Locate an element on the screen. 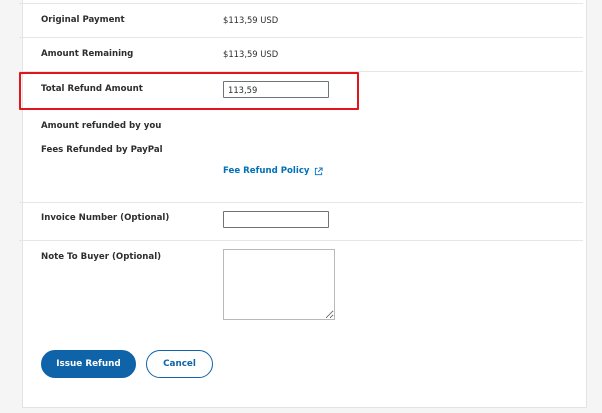 This screenshot has width=602, height=413. cancel-button: Cancel is located at coordinates (179, 364).